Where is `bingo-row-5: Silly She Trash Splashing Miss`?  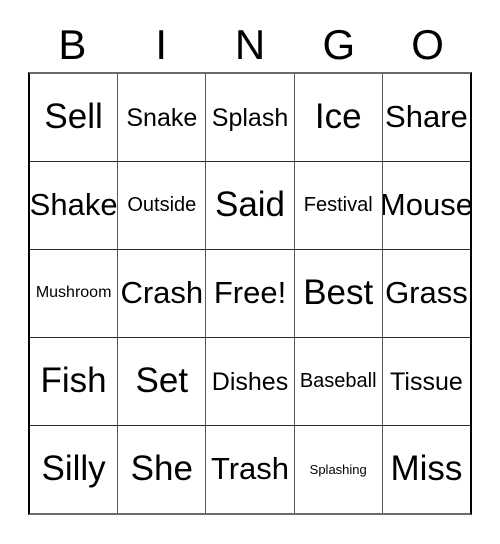 bingo-row-5: Silly She Trash Splashing Miss is located at coordinates (250, 469).